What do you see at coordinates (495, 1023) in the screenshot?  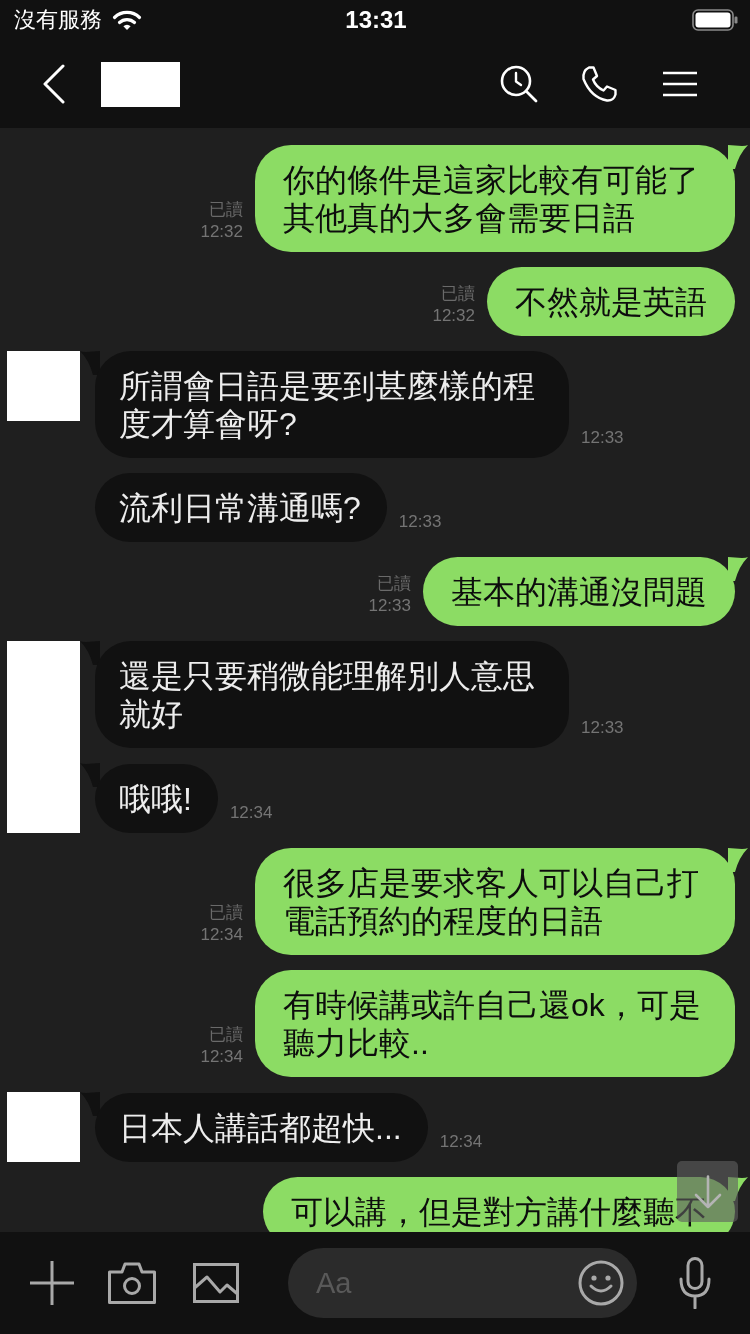 I see `message-bubble: 有時候講或許自己還ok，可是聽力比較..` at bounding box center [495, 1023].